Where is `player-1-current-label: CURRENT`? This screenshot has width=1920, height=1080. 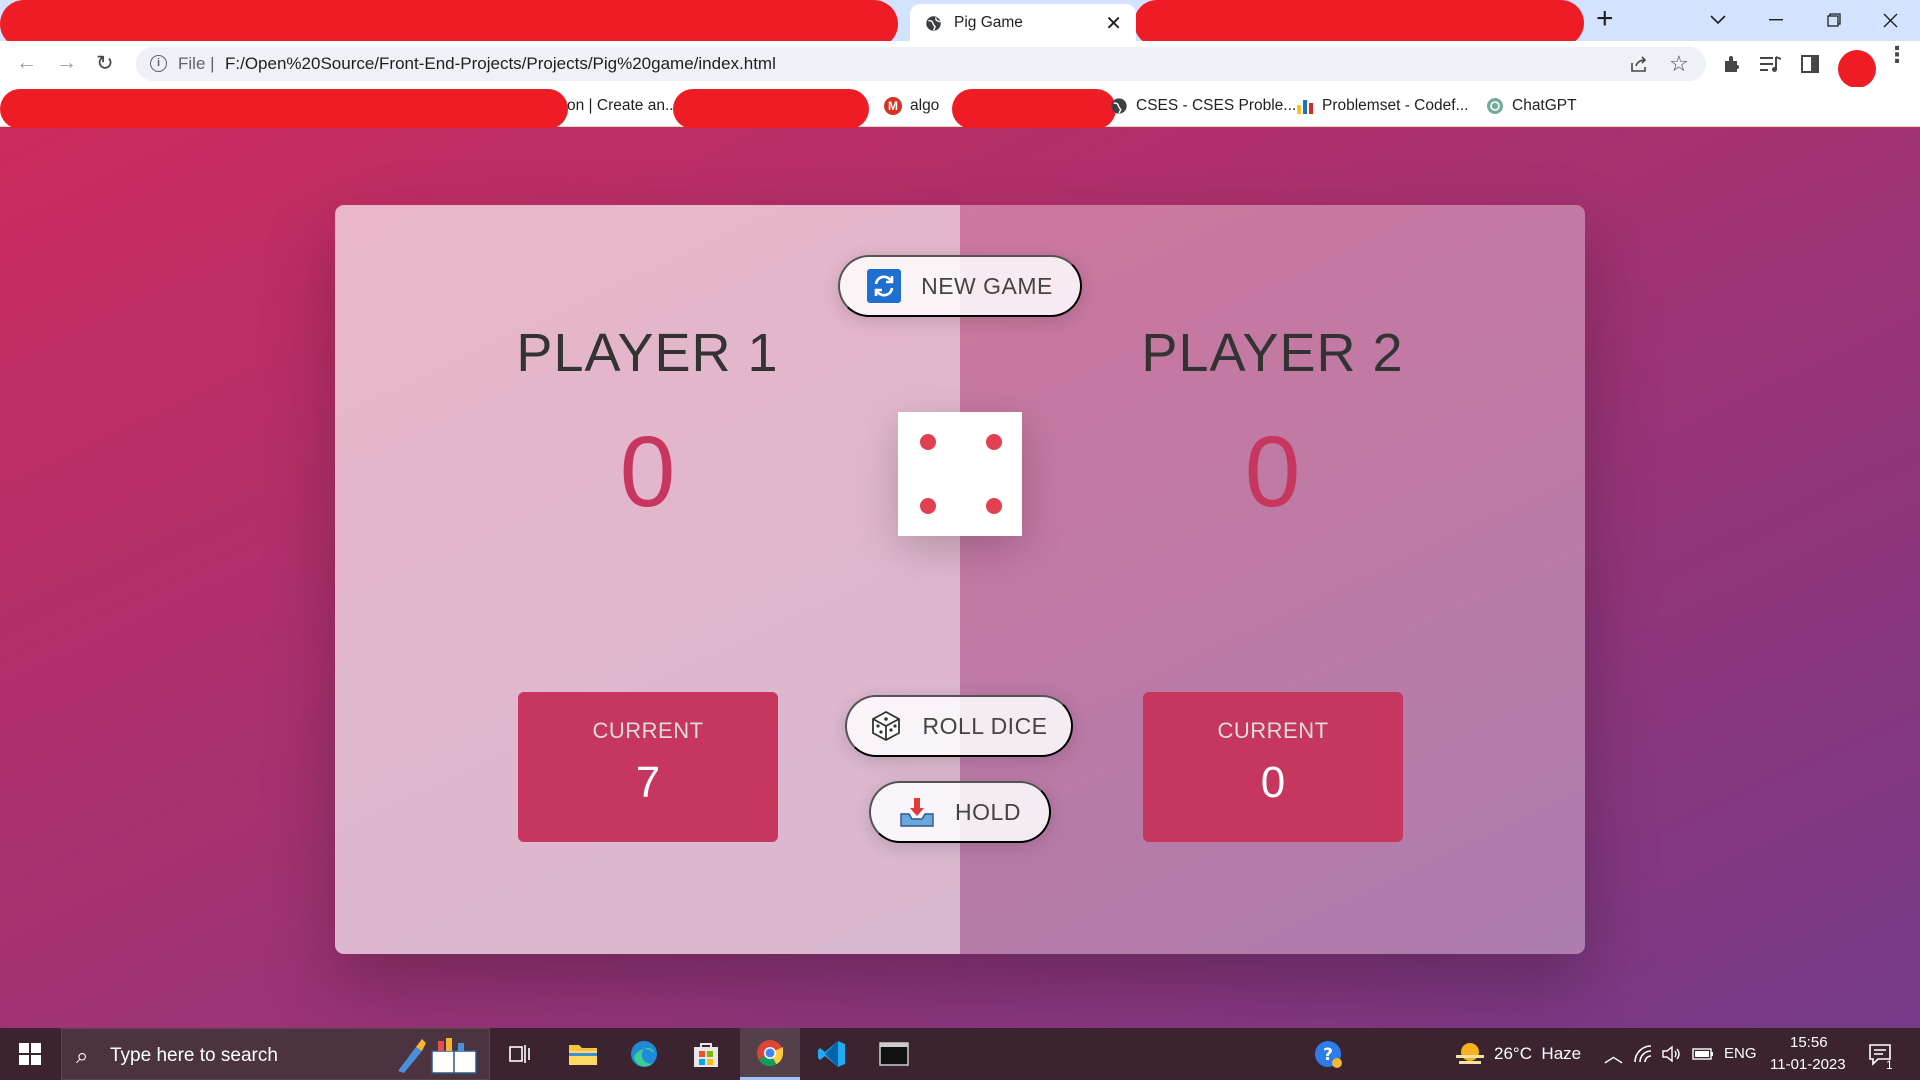
player-1-current-label: CURRENT is located at coordinates (648, 730).